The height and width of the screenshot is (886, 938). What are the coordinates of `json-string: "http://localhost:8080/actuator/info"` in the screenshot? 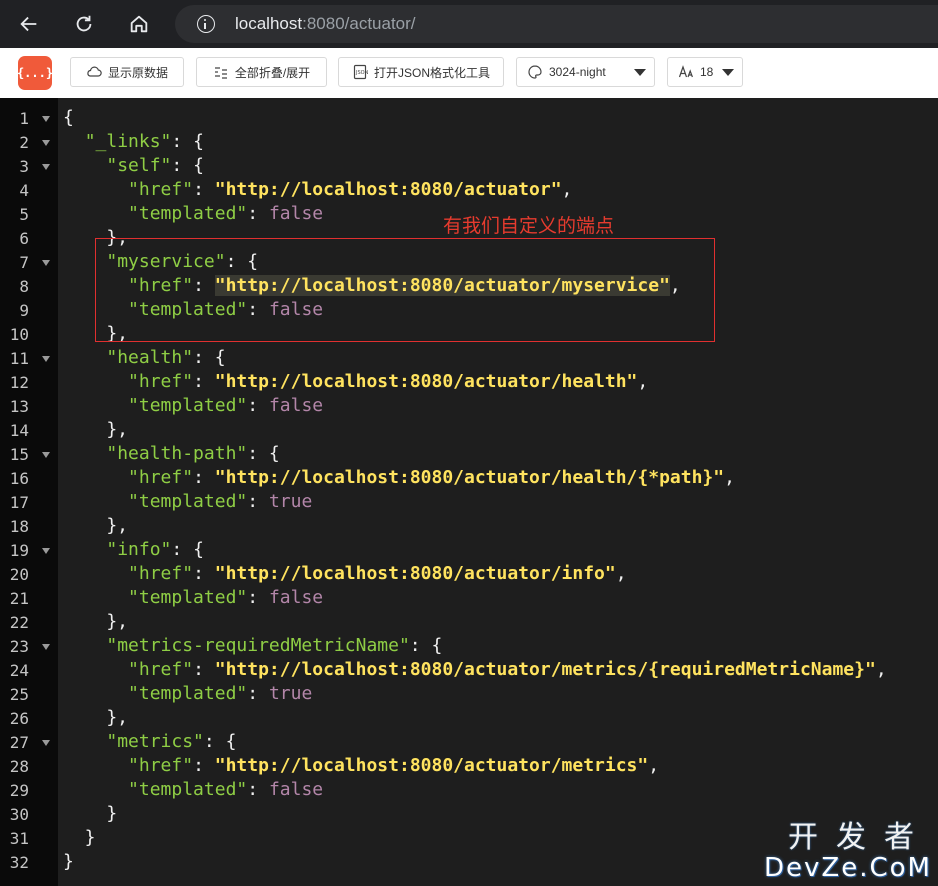 It's located at (415, 573).